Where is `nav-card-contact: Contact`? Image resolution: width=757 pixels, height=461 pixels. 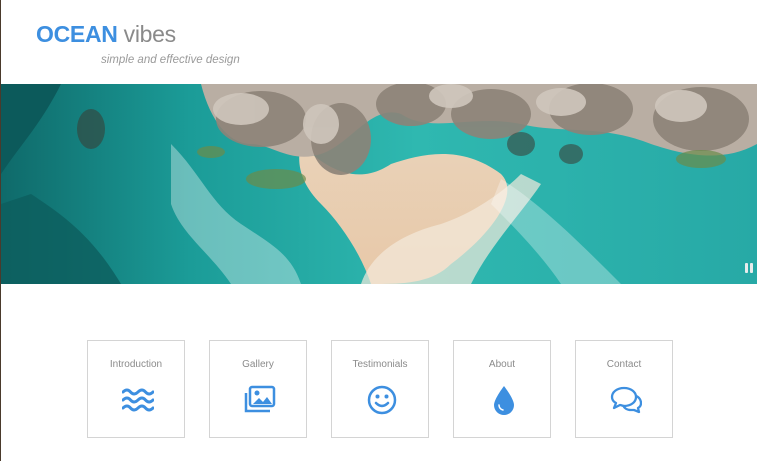 nav-card-contact: Contact is located at coordinates (624, 389).